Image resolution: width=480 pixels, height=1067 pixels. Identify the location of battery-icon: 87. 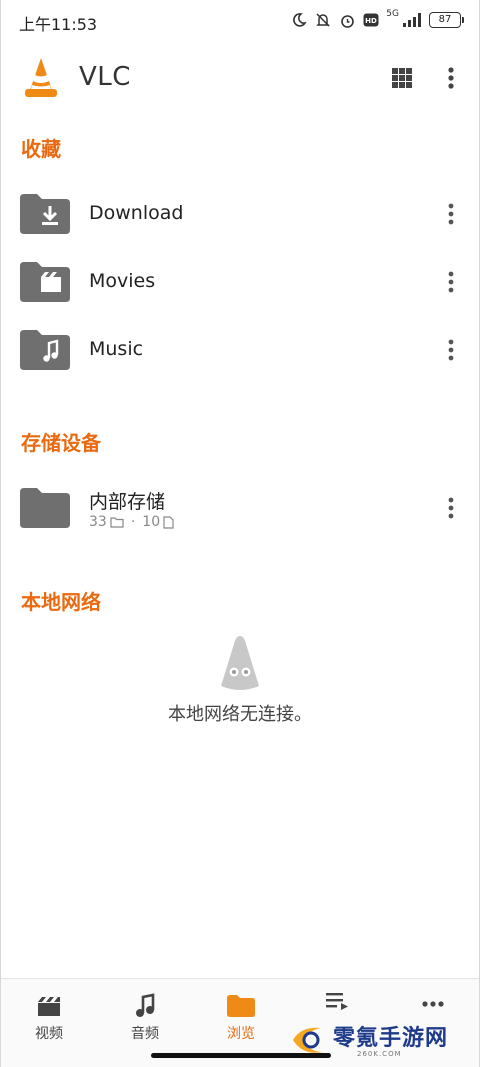
(446, 20).